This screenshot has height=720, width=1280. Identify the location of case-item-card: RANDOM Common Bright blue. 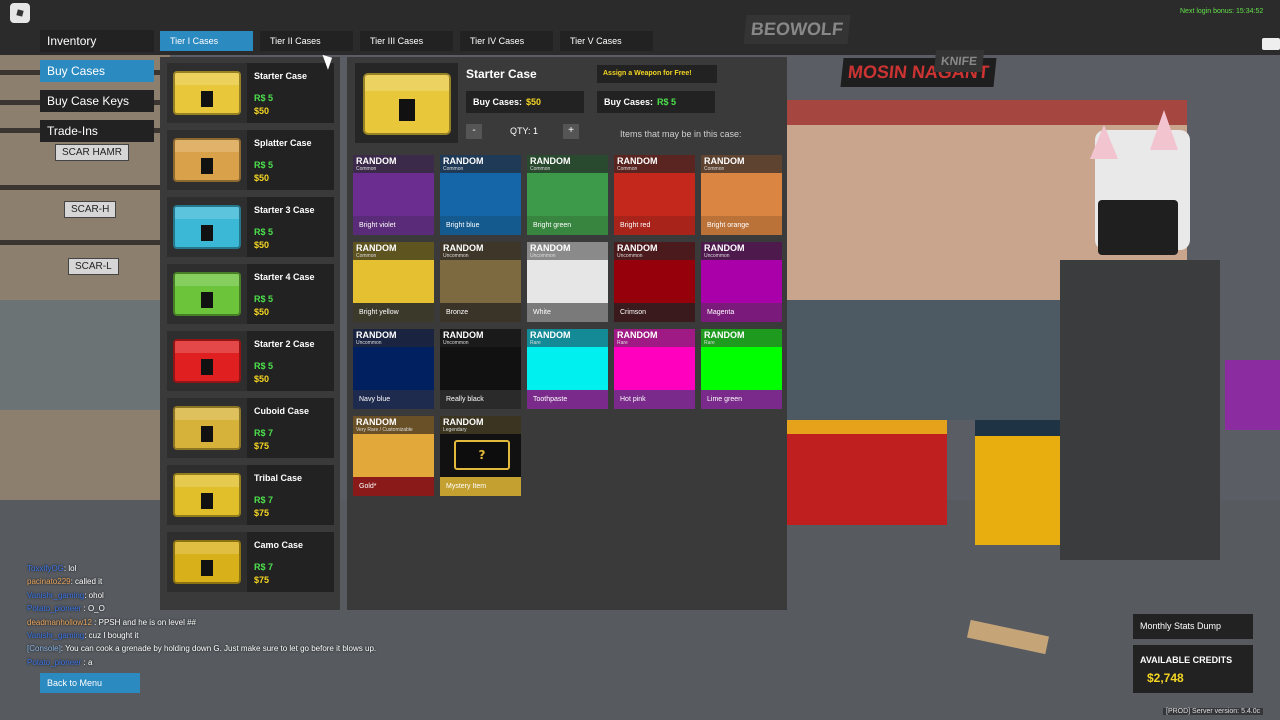
(480, 195).